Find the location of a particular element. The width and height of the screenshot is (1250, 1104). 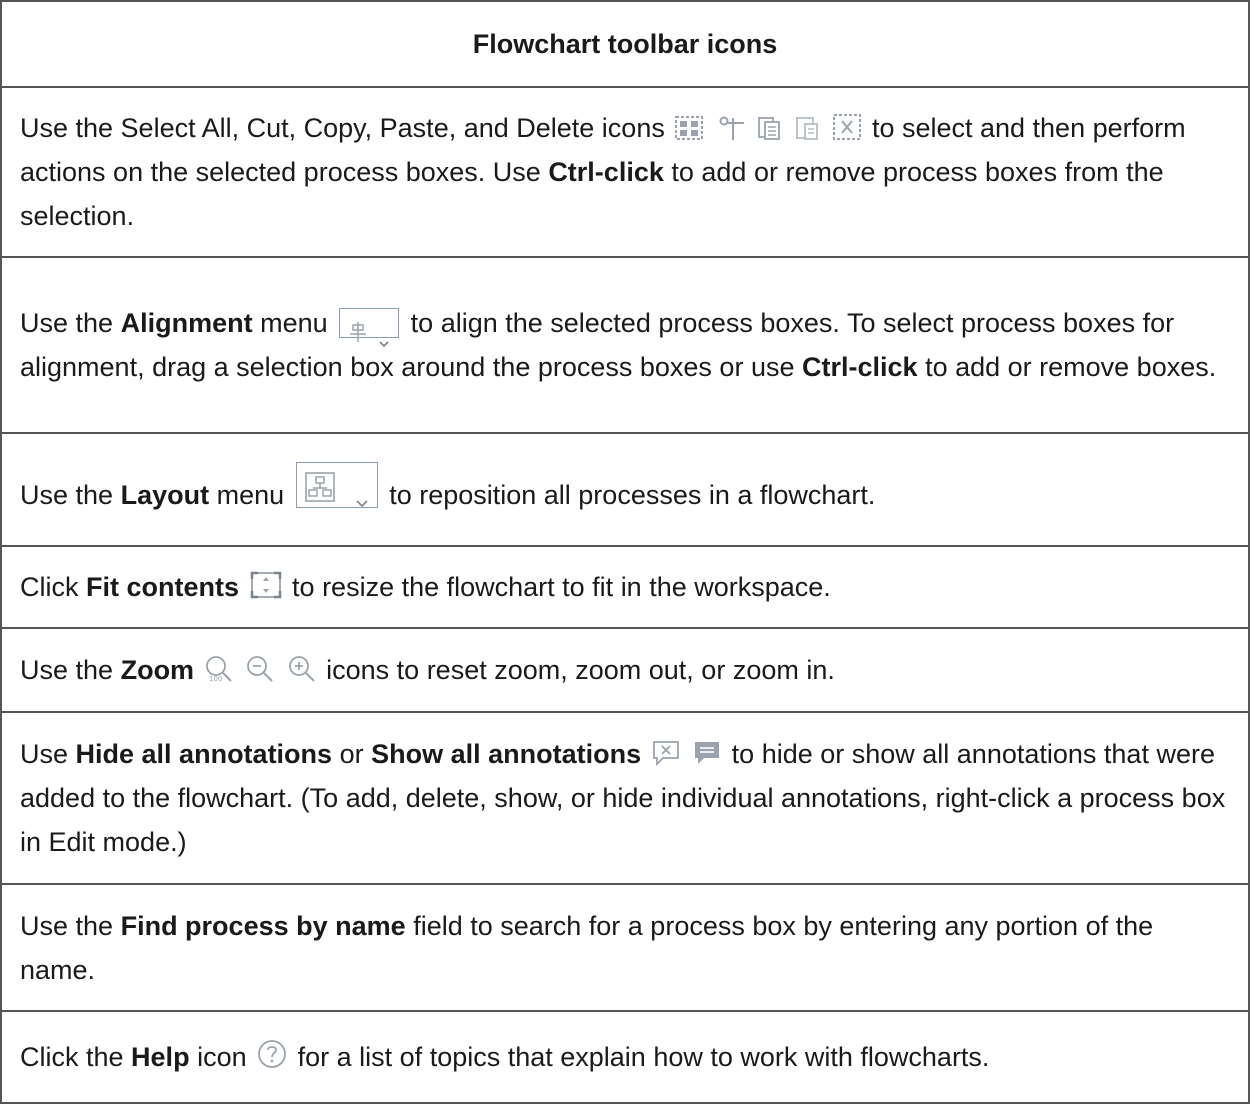

zoom-label: Zoom is located at coordinates (157, 670).